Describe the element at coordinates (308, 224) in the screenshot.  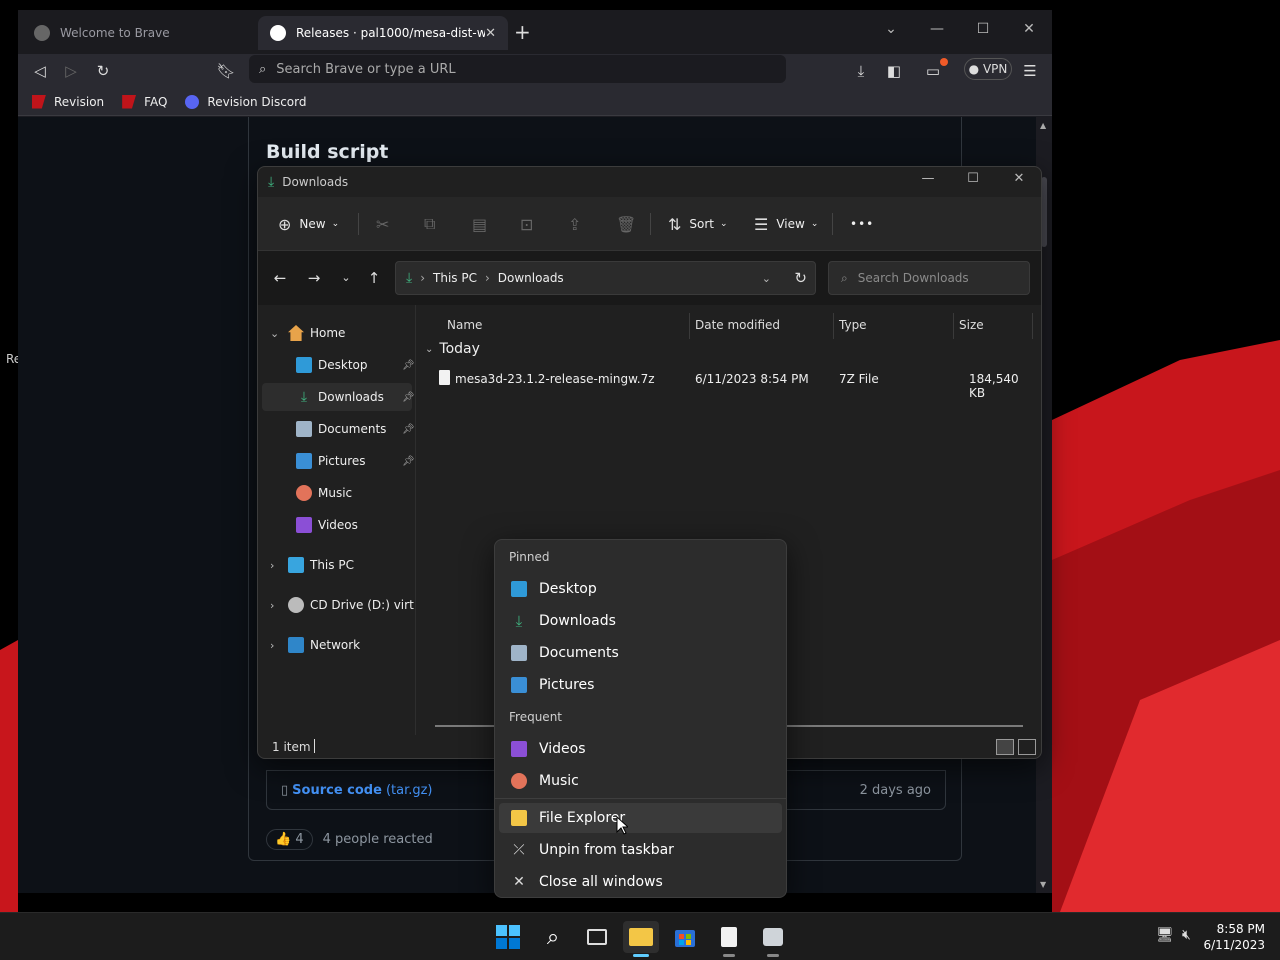
I see `new-button: ⊕ New ⌄` at that location.